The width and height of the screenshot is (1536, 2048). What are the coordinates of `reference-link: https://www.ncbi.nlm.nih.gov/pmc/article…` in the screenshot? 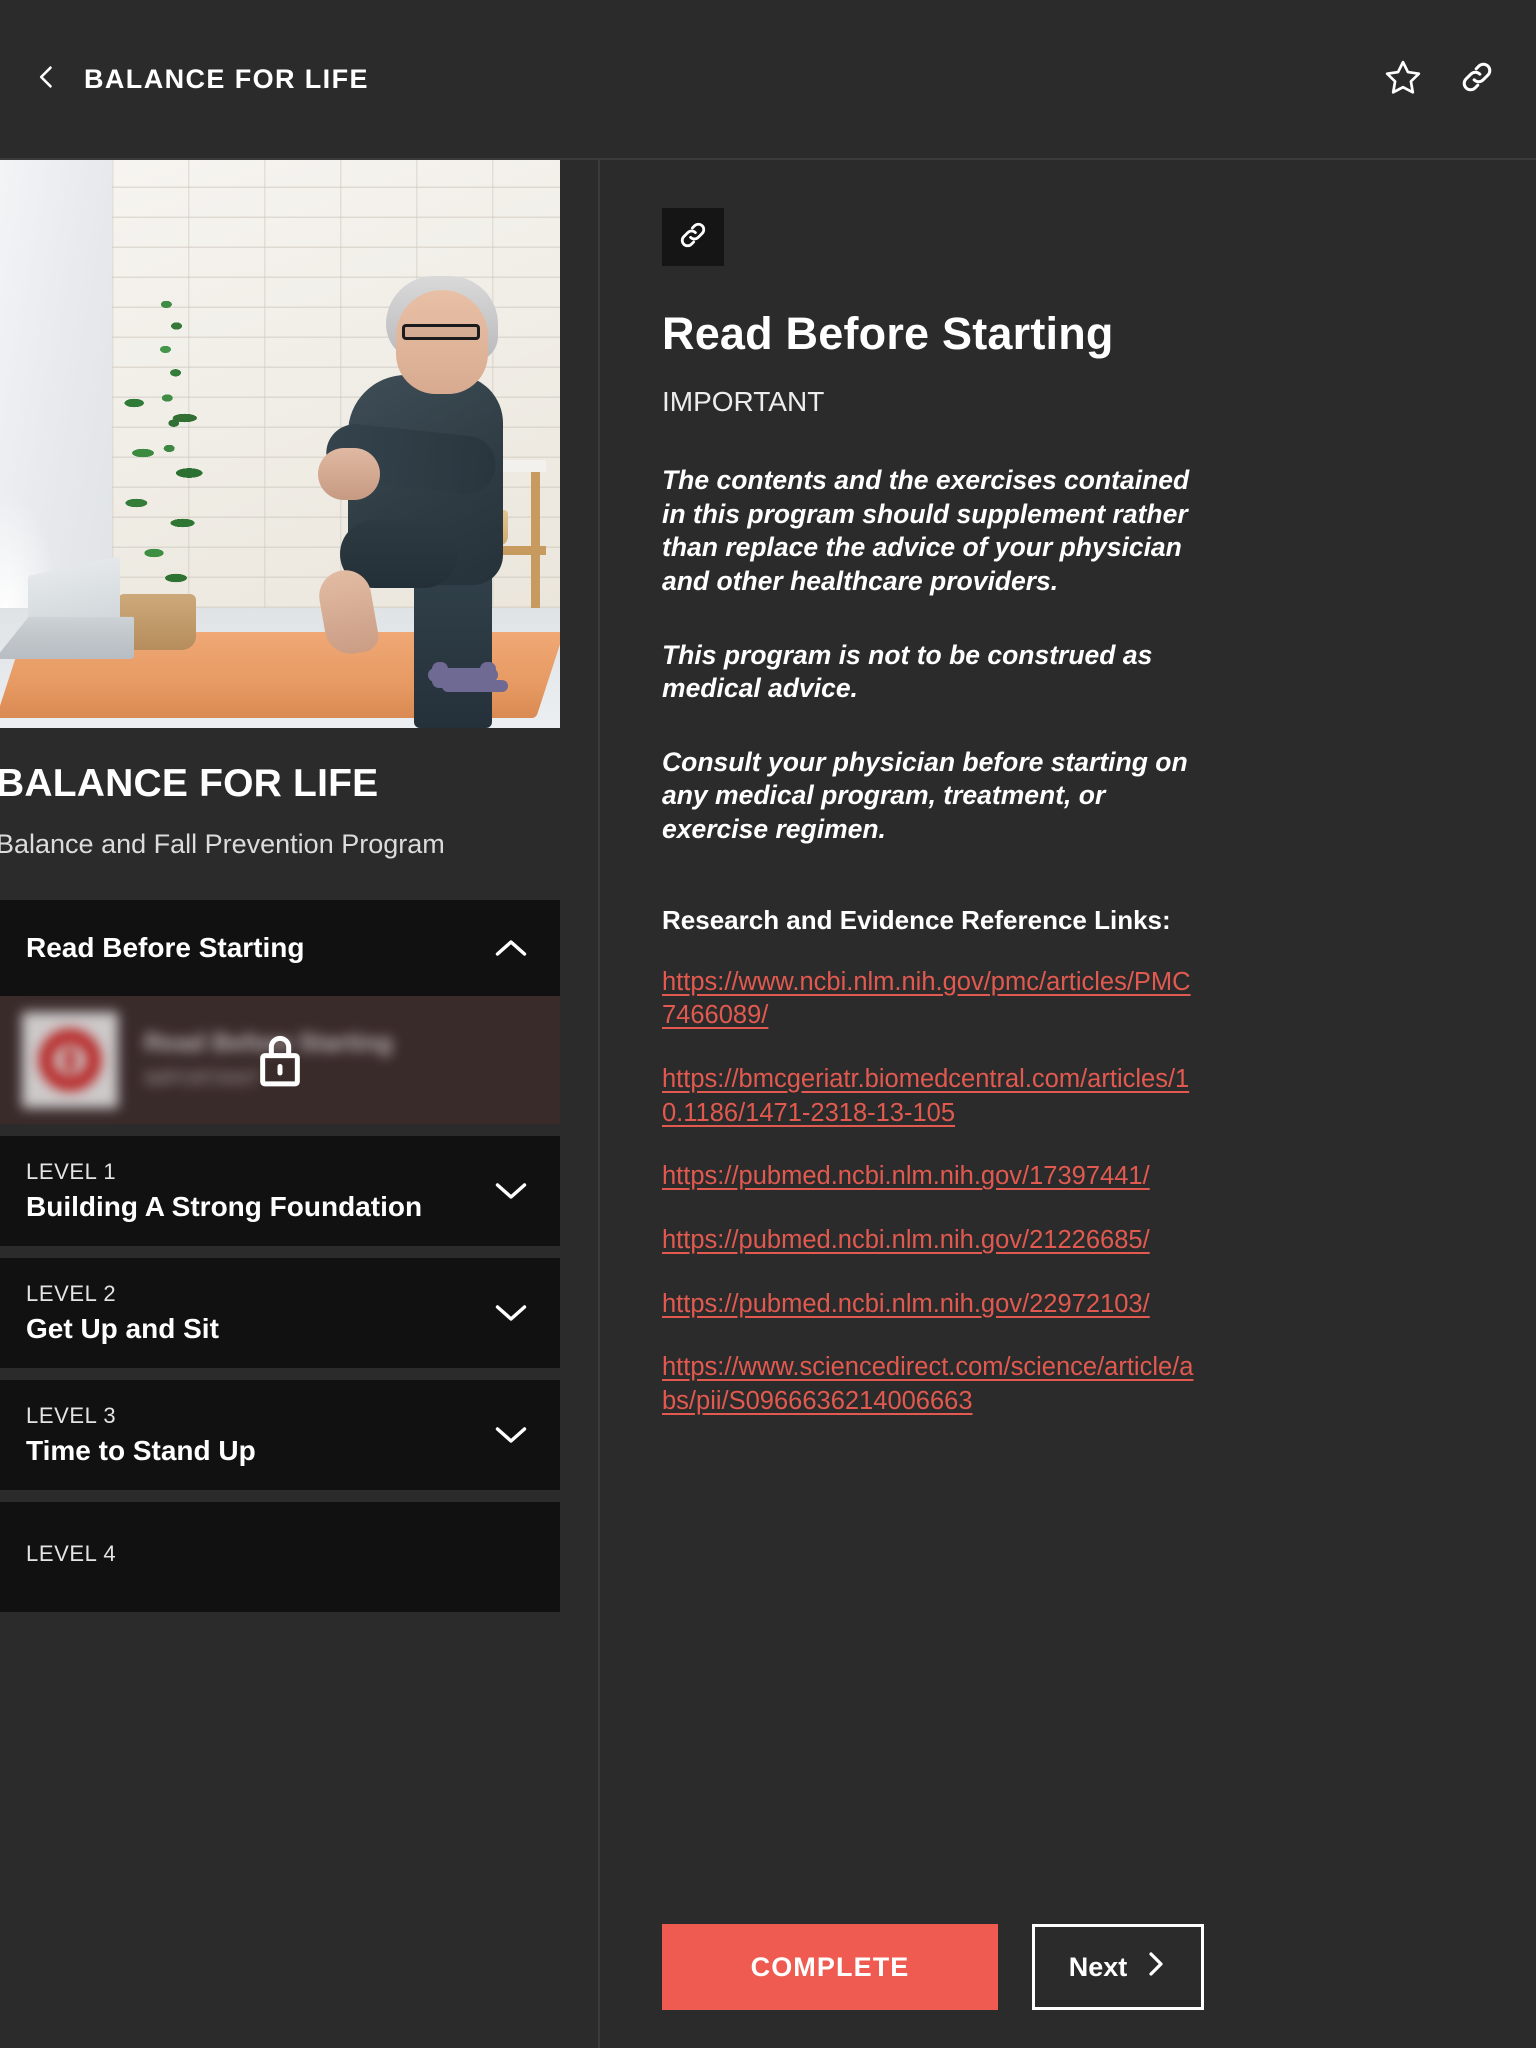 It's located at (932, 999).